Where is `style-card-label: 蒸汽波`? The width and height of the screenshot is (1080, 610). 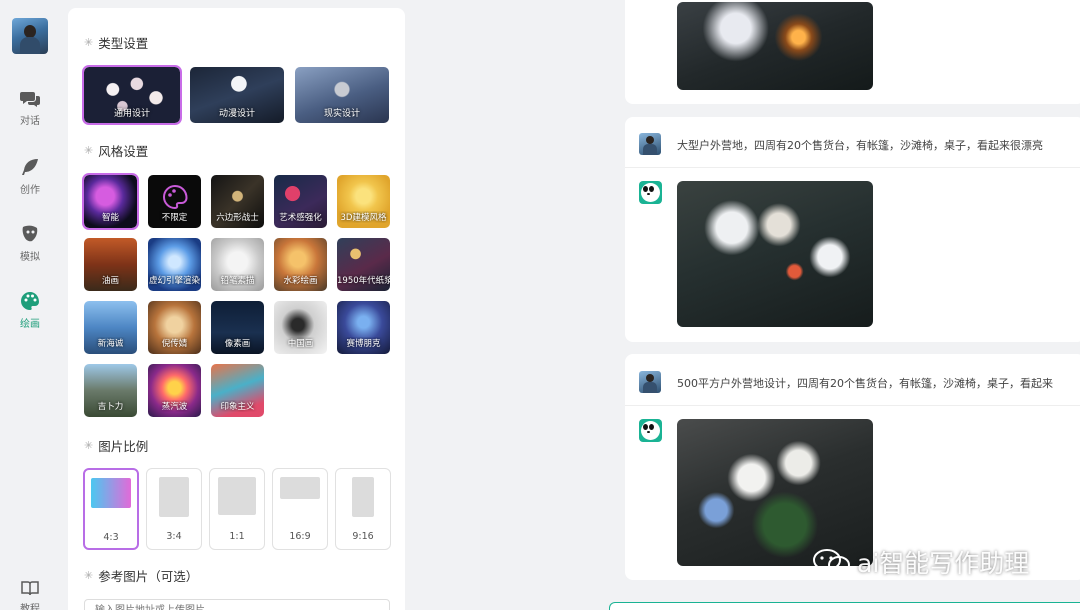 style-card-label: 蒸汽波 is located at coordinates (174, 407).